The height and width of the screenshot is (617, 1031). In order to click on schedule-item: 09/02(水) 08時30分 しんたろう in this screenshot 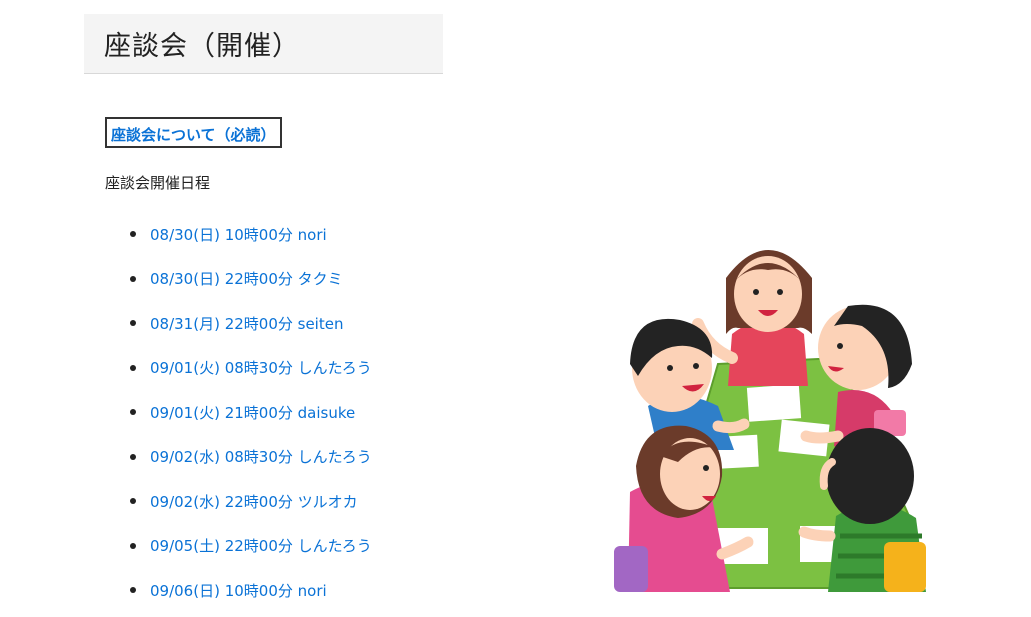, I will do `click(251, 457)`.